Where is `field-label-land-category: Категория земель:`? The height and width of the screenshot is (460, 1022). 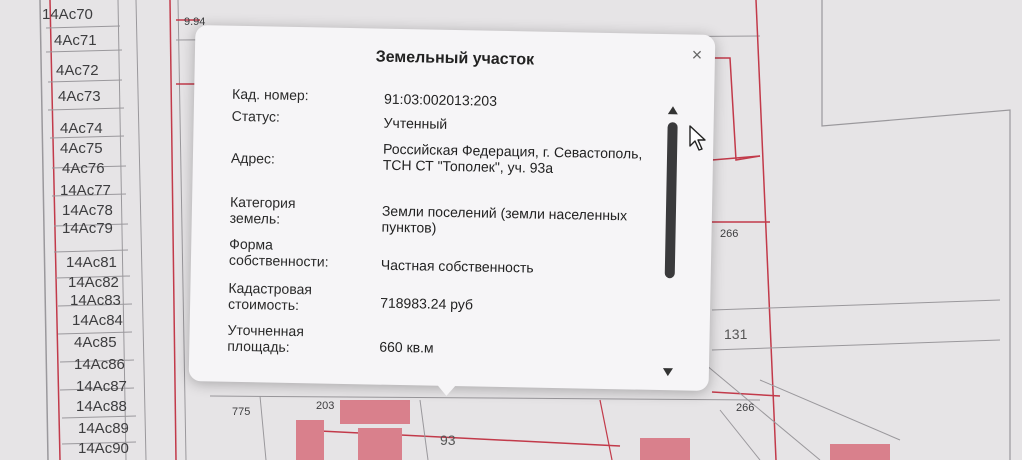
field-label-land-category: Категория земель: is located at coordinates (262, 210).